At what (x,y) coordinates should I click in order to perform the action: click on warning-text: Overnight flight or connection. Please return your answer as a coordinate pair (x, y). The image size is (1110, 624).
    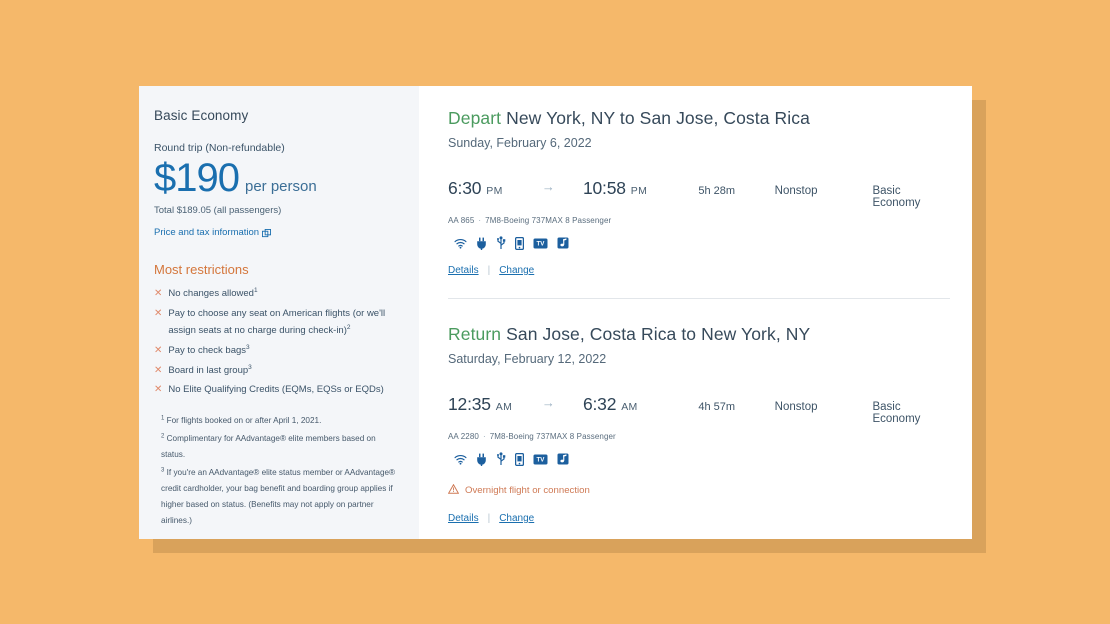
    Looking at the image, I should click on (527, 490).